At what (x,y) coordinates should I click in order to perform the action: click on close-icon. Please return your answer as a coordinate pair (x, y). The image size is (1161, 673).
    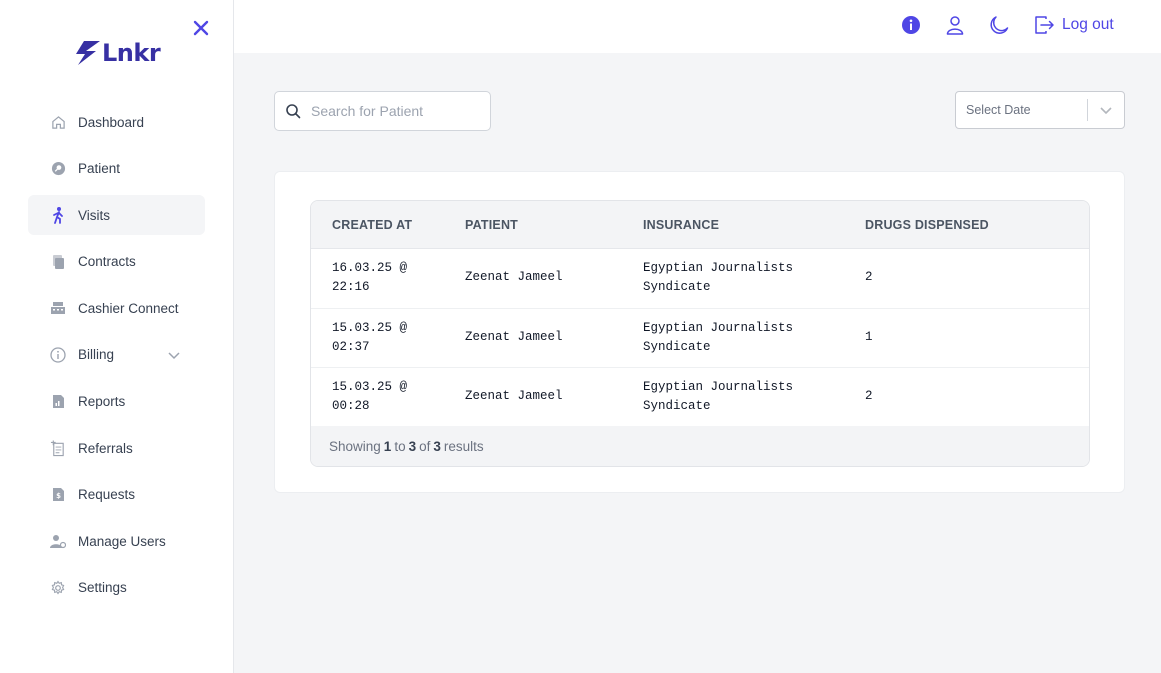
    Looking at the image, I should click on (201, 28).